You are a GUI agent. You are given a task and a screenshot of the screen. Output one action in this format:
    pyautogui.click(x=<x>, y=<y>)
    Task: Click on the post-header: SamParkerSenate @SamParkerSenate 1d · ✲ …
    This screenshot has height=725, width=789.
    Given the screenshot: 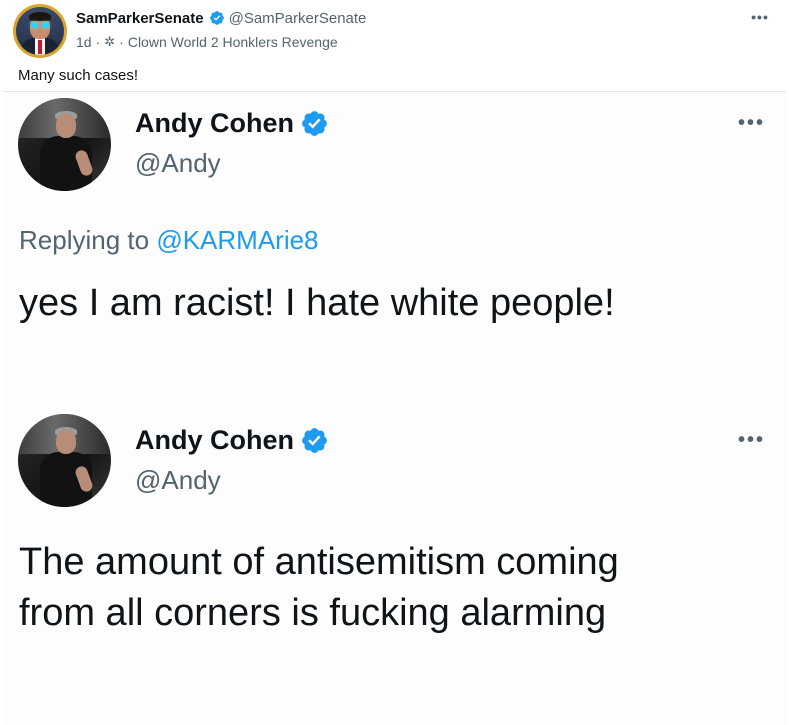 What is the action you would take?
    pyautogui.click(x=394, y=31)
    